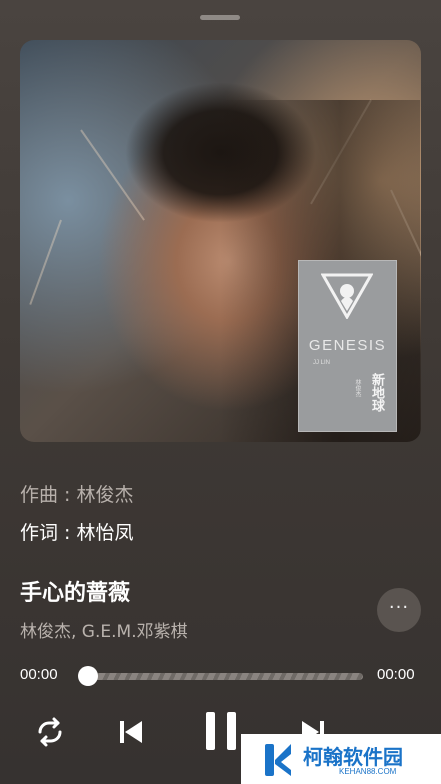  Describe the element at coordinates (368, 771) in the screenshot. I see `watermark-domain: KEHAN88.COM` at that location.